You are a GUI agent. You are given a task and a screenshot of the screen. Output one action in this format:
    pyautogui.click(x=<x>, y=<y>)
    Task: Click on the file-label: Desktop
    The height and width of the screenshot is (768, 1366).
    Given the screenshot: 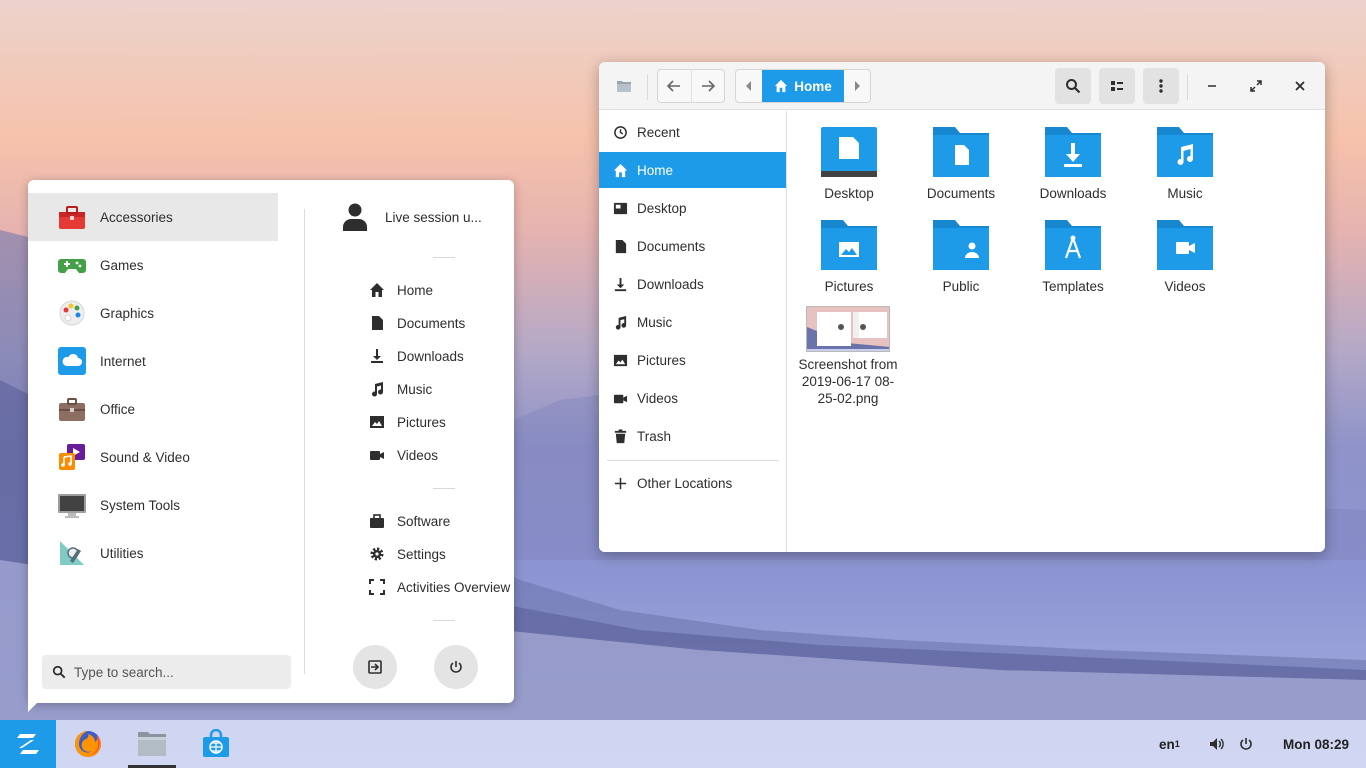 What is the action you would take?
    pyautogui.click(x=849, y=193)
    